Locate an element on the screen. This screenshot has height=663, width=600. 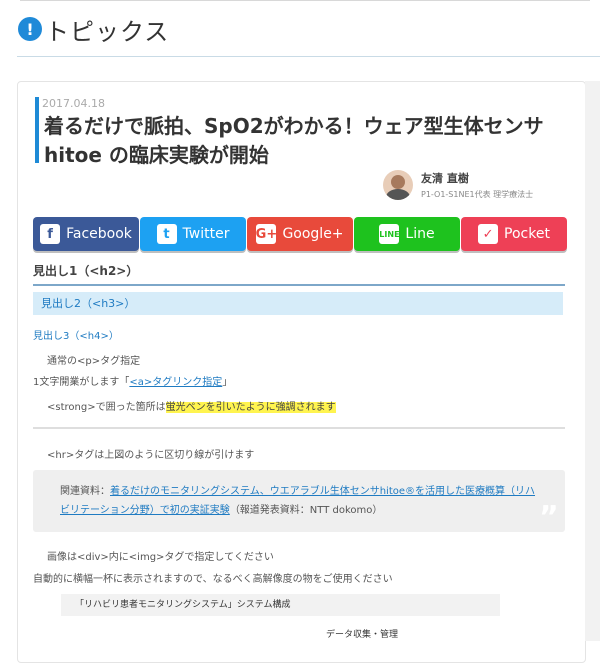
link-prefix: 1文字開業がします「 is located at coordinates (81, 382).